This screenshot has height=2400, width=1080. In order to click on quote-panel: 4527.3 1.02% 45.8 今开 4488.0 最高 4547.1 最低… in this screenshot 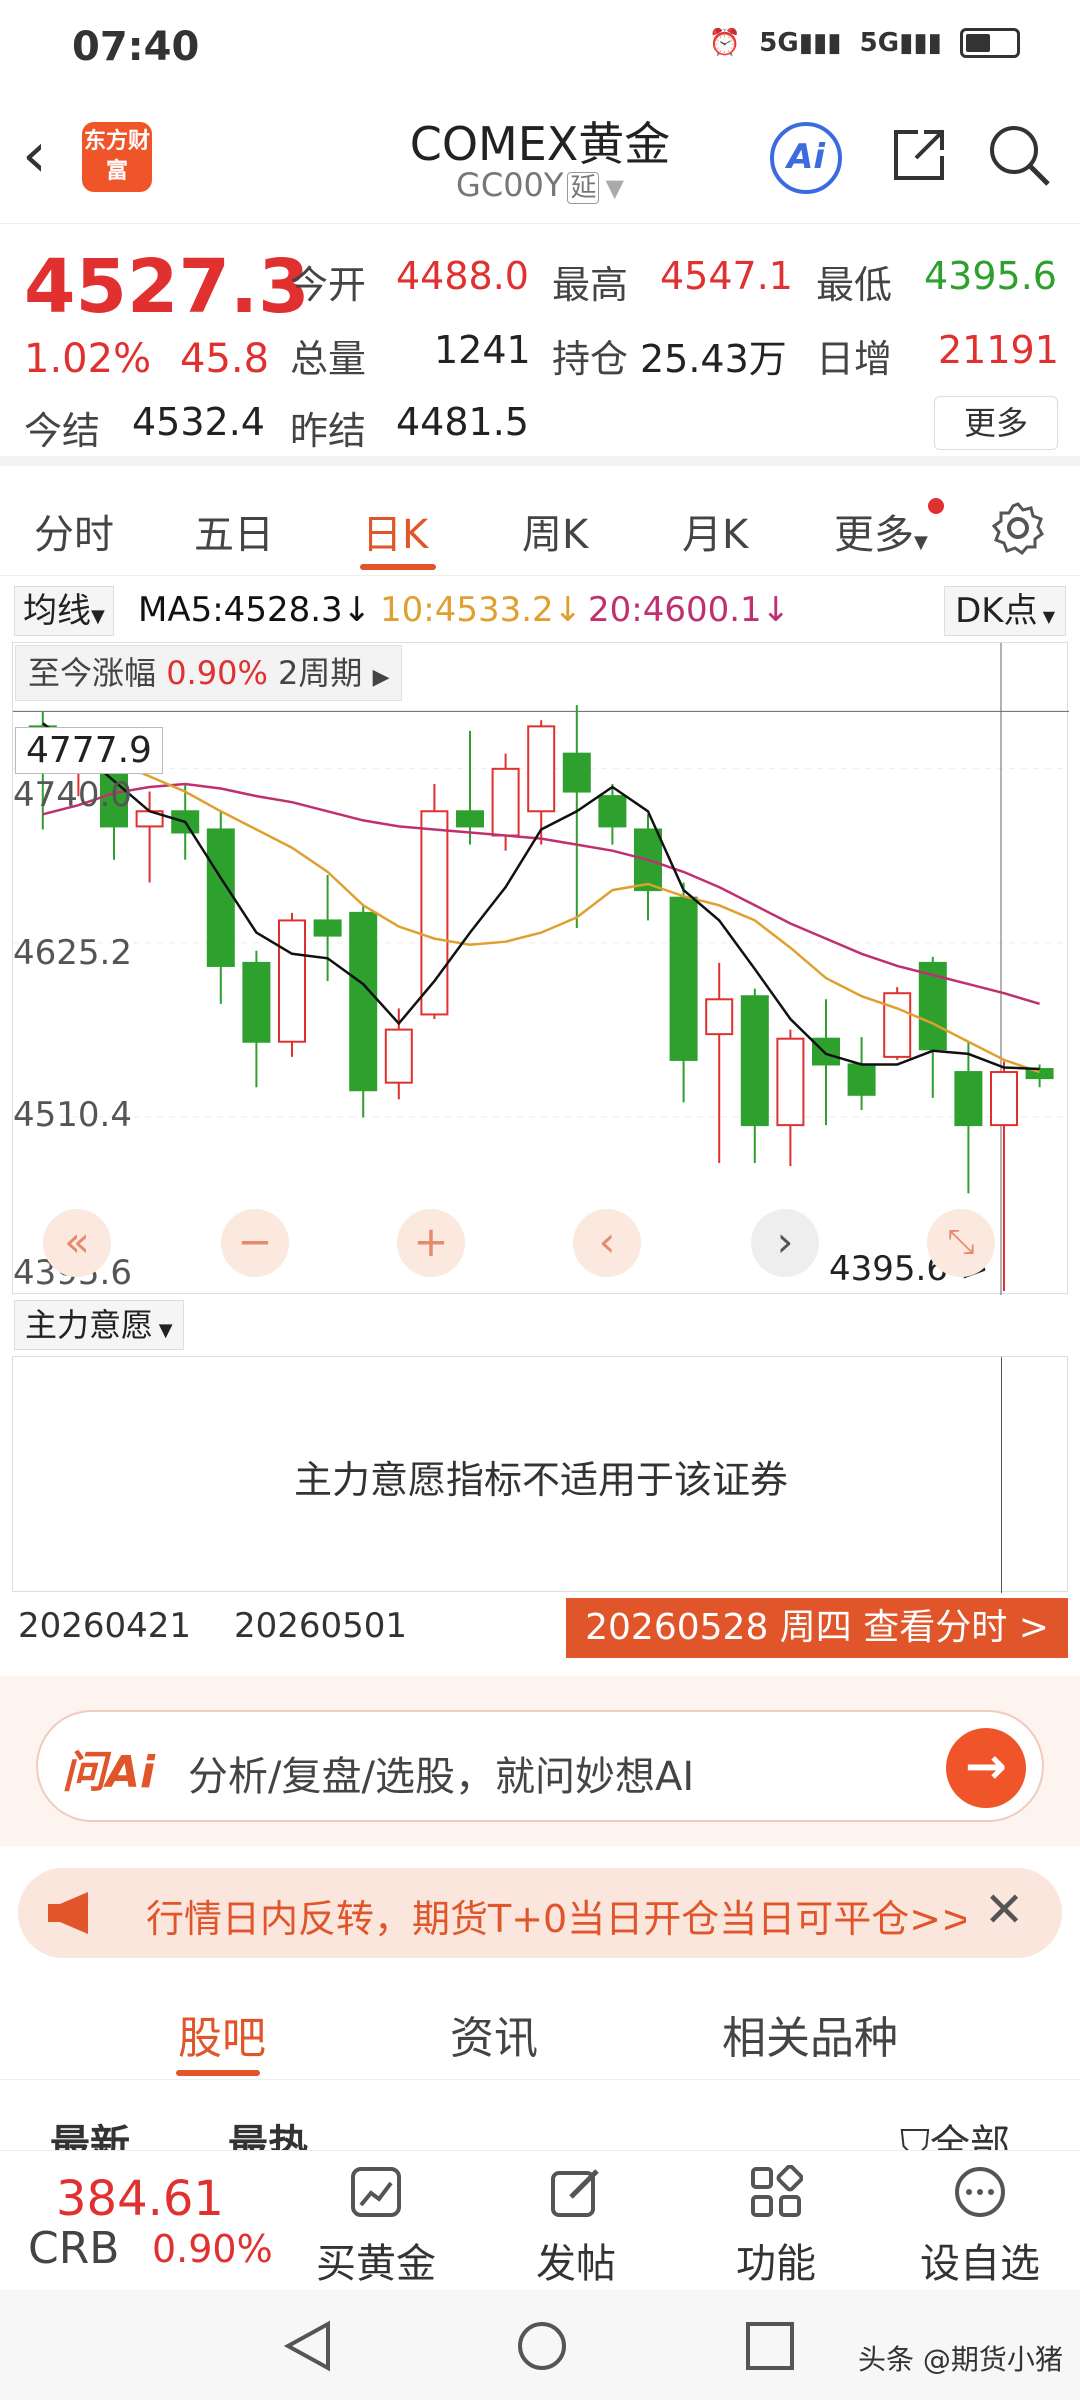, I will do `click(540, 346)`.